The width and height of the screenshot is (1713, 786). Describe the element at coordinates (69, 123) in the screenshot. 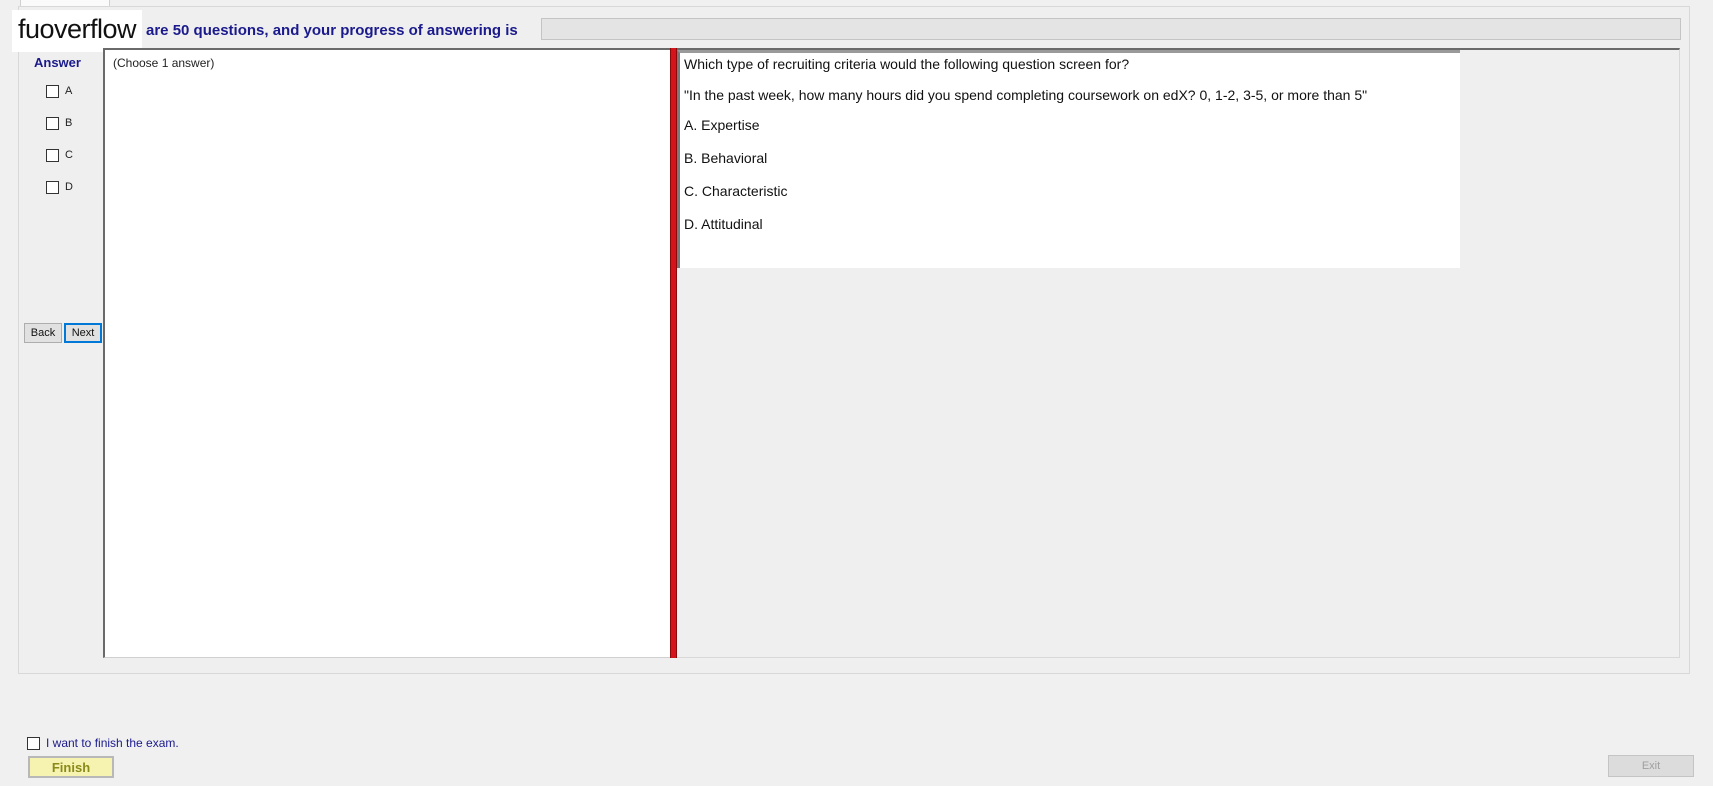

I see `answer-option-label: B` at that location.